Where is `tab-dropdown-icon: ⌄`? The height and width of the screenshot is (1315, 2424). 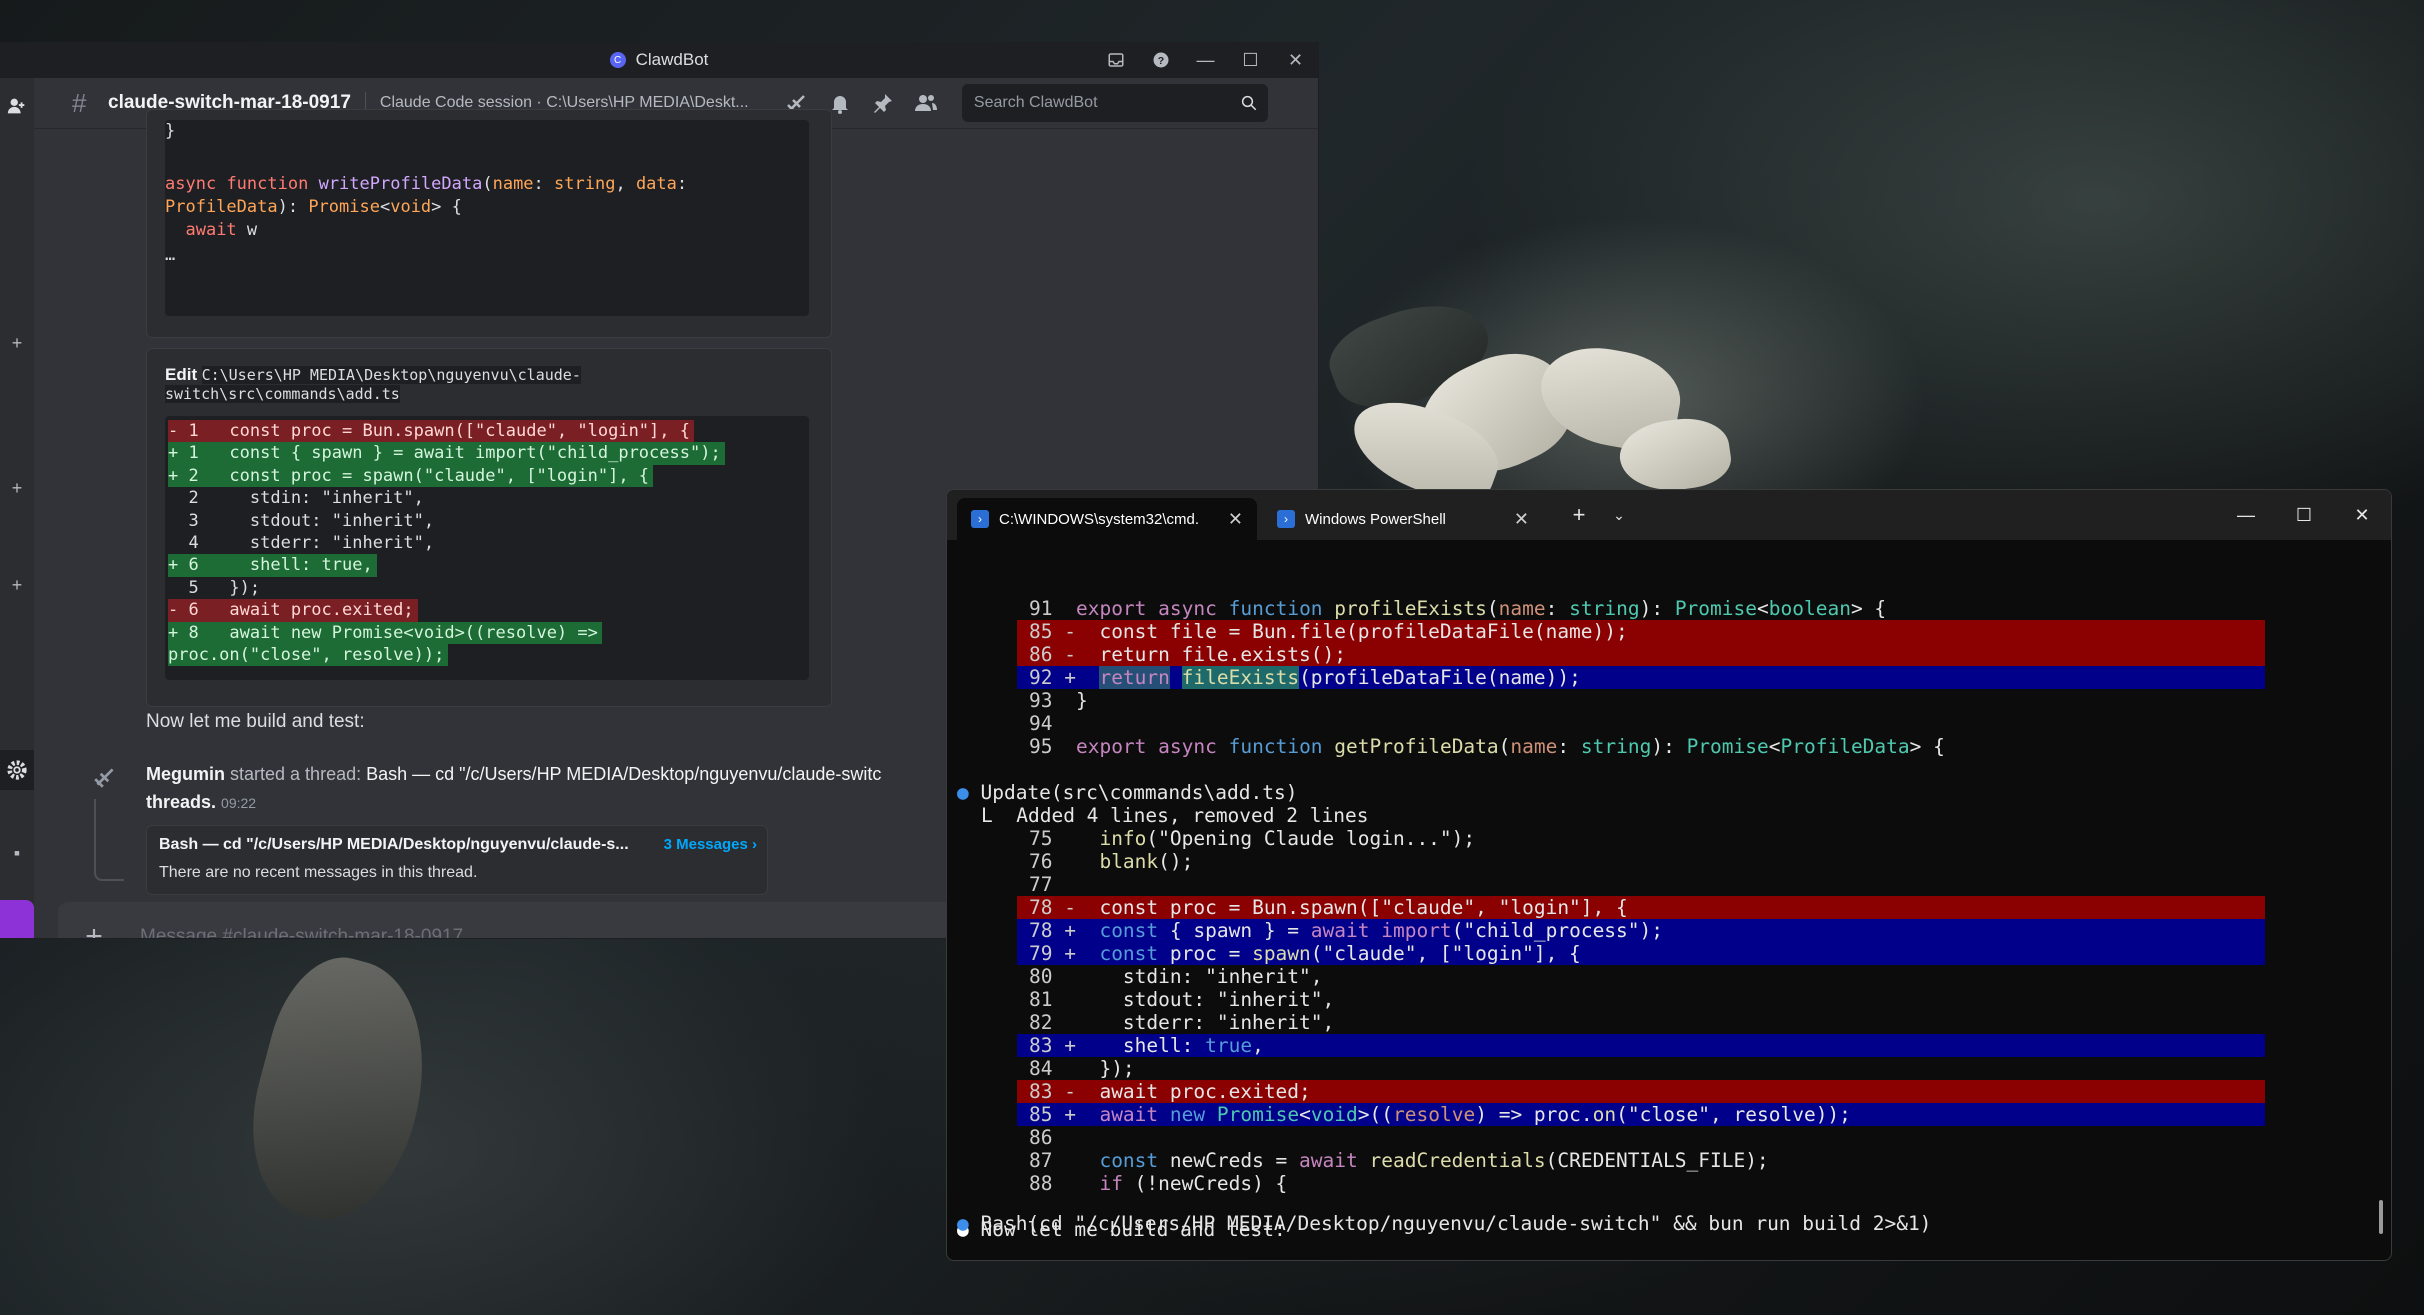 tab-dropdown-icon: ⌄ is located at coordinates (1619, 515).